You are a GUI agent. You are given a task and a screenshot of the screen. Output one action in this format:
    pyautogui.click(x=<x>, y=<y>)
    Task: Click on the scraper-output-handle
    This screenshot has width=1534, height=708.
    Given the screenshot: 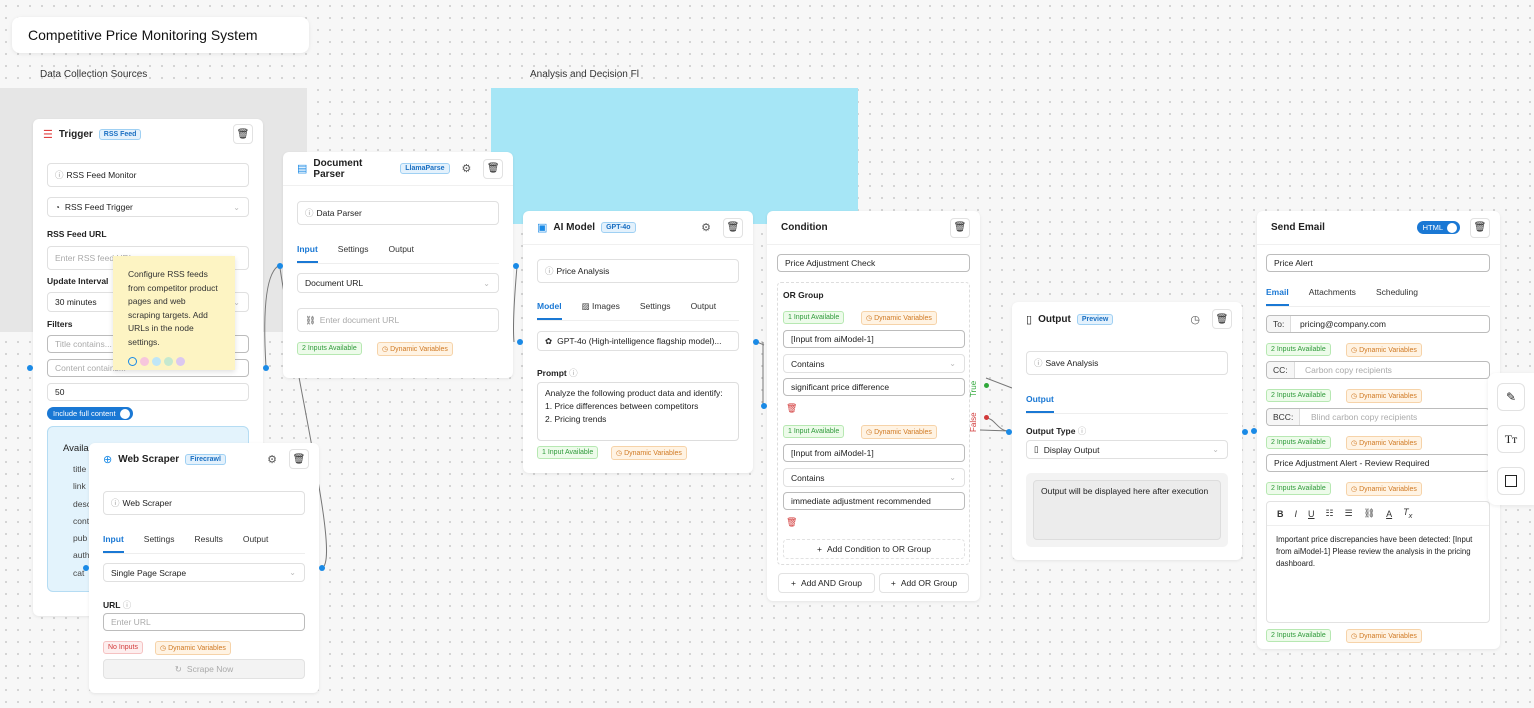 What is the action you would take?
    pyautogui.click(x=322, y=568)
    